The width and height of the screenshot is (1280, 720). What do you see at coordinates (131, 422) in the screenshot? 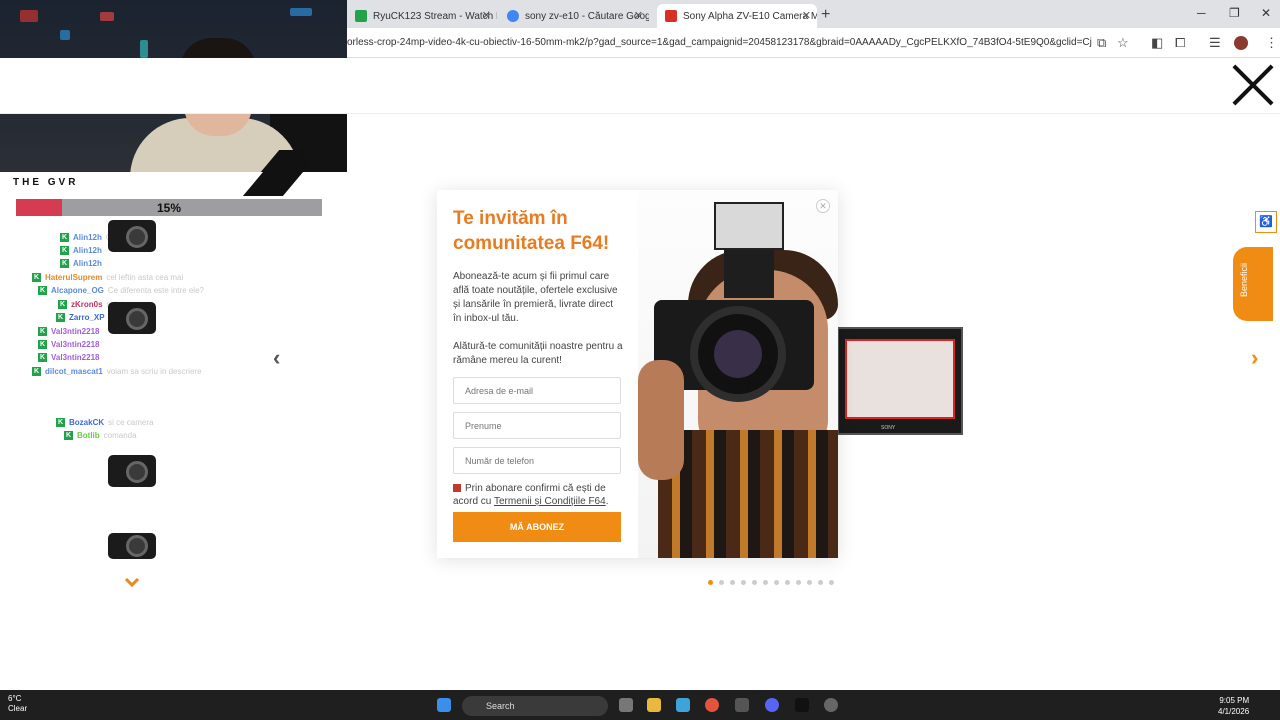
I see `chat-text: si ce camera` at bounding box center [131, 422].